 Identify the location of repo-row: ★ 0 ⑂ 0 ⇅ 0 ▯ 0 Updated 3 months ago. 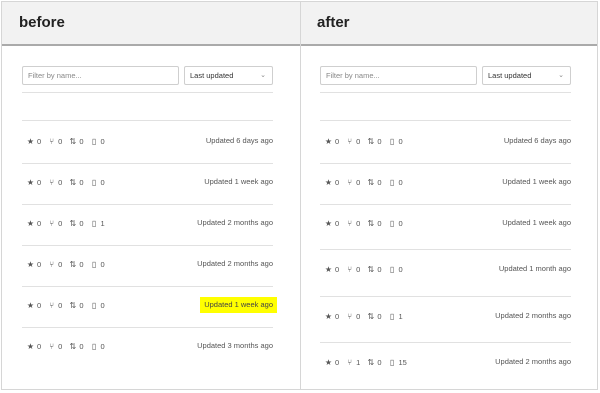
(149, 346).